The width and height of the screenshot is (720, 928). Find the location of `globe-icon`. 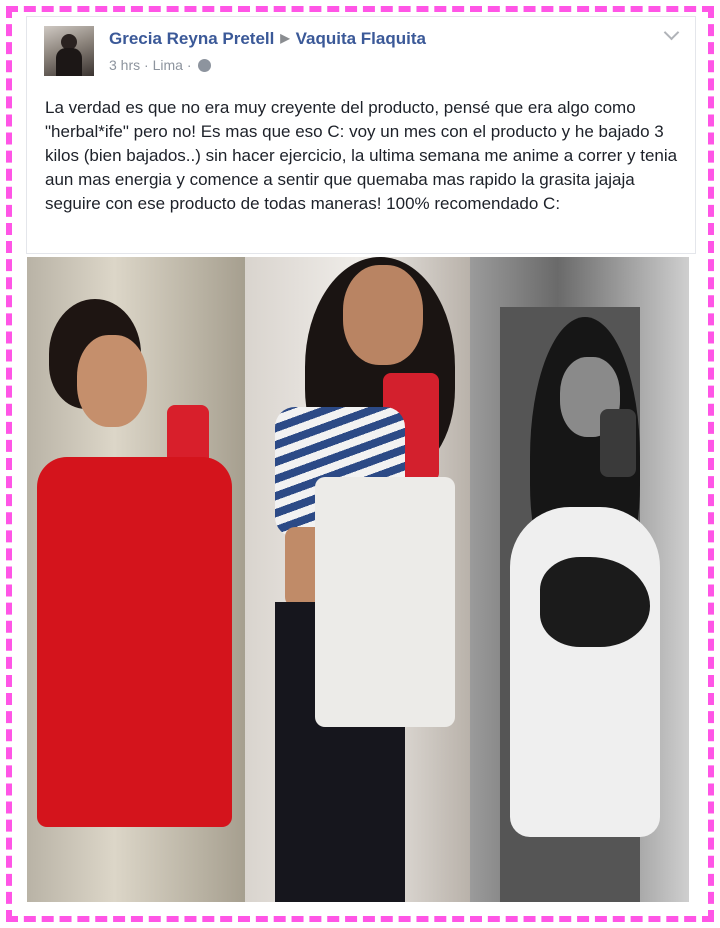

globe-icon is located at coordinates (205, 65).